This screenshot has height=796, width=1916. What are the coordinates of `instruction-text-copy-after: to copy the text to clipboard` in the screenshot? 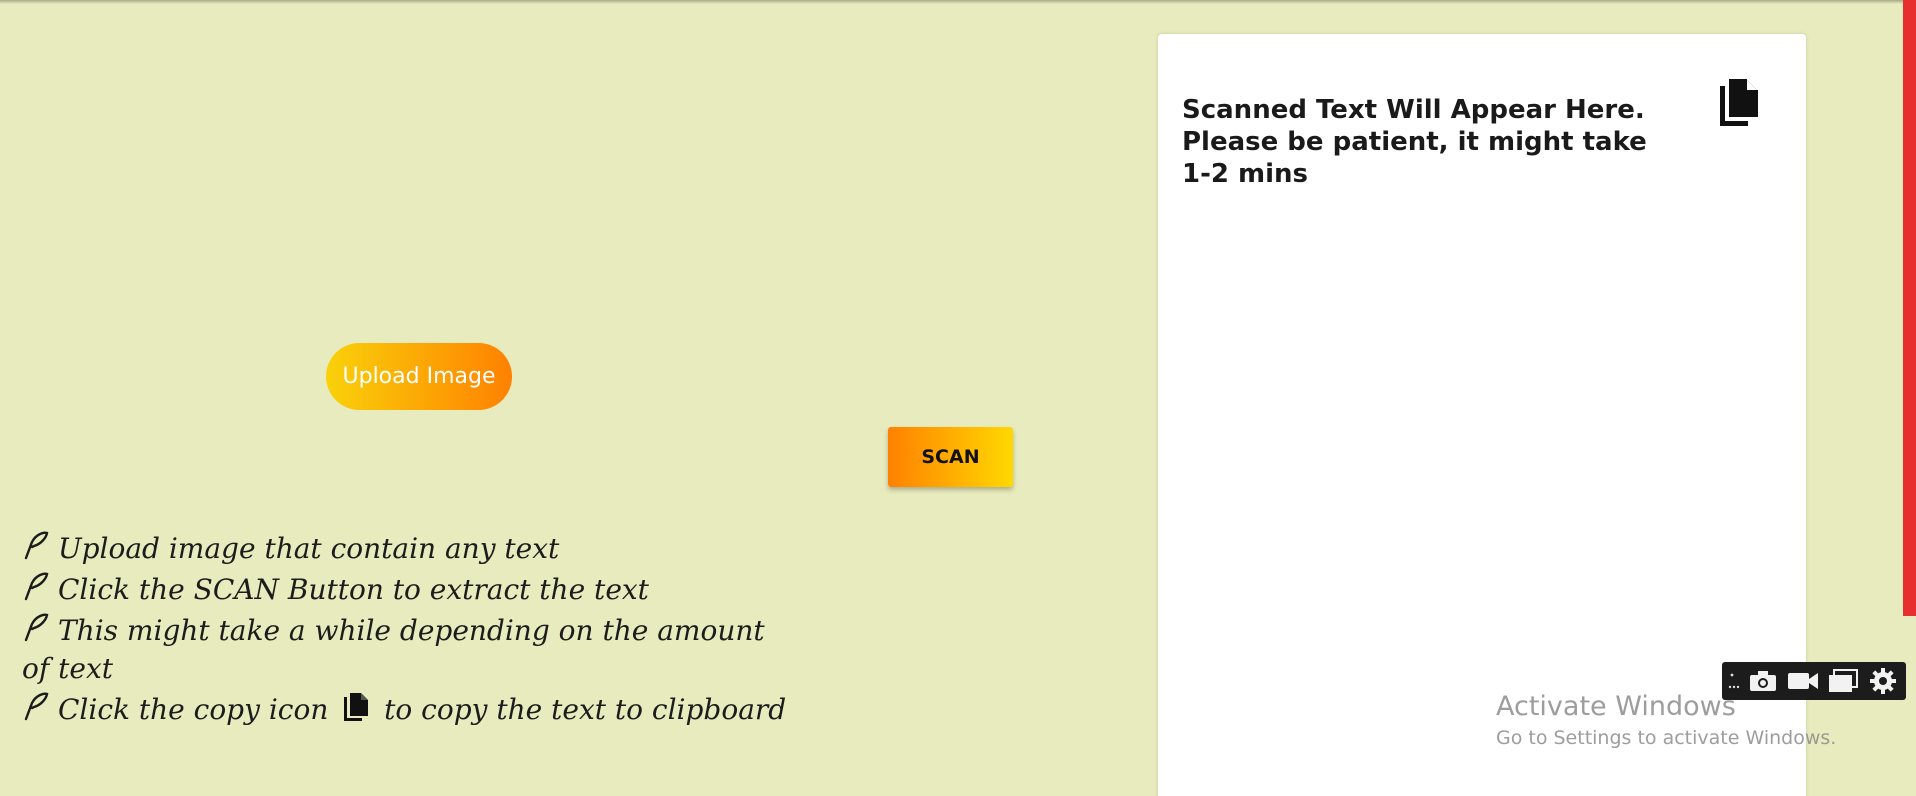 It's located at (585, 709).